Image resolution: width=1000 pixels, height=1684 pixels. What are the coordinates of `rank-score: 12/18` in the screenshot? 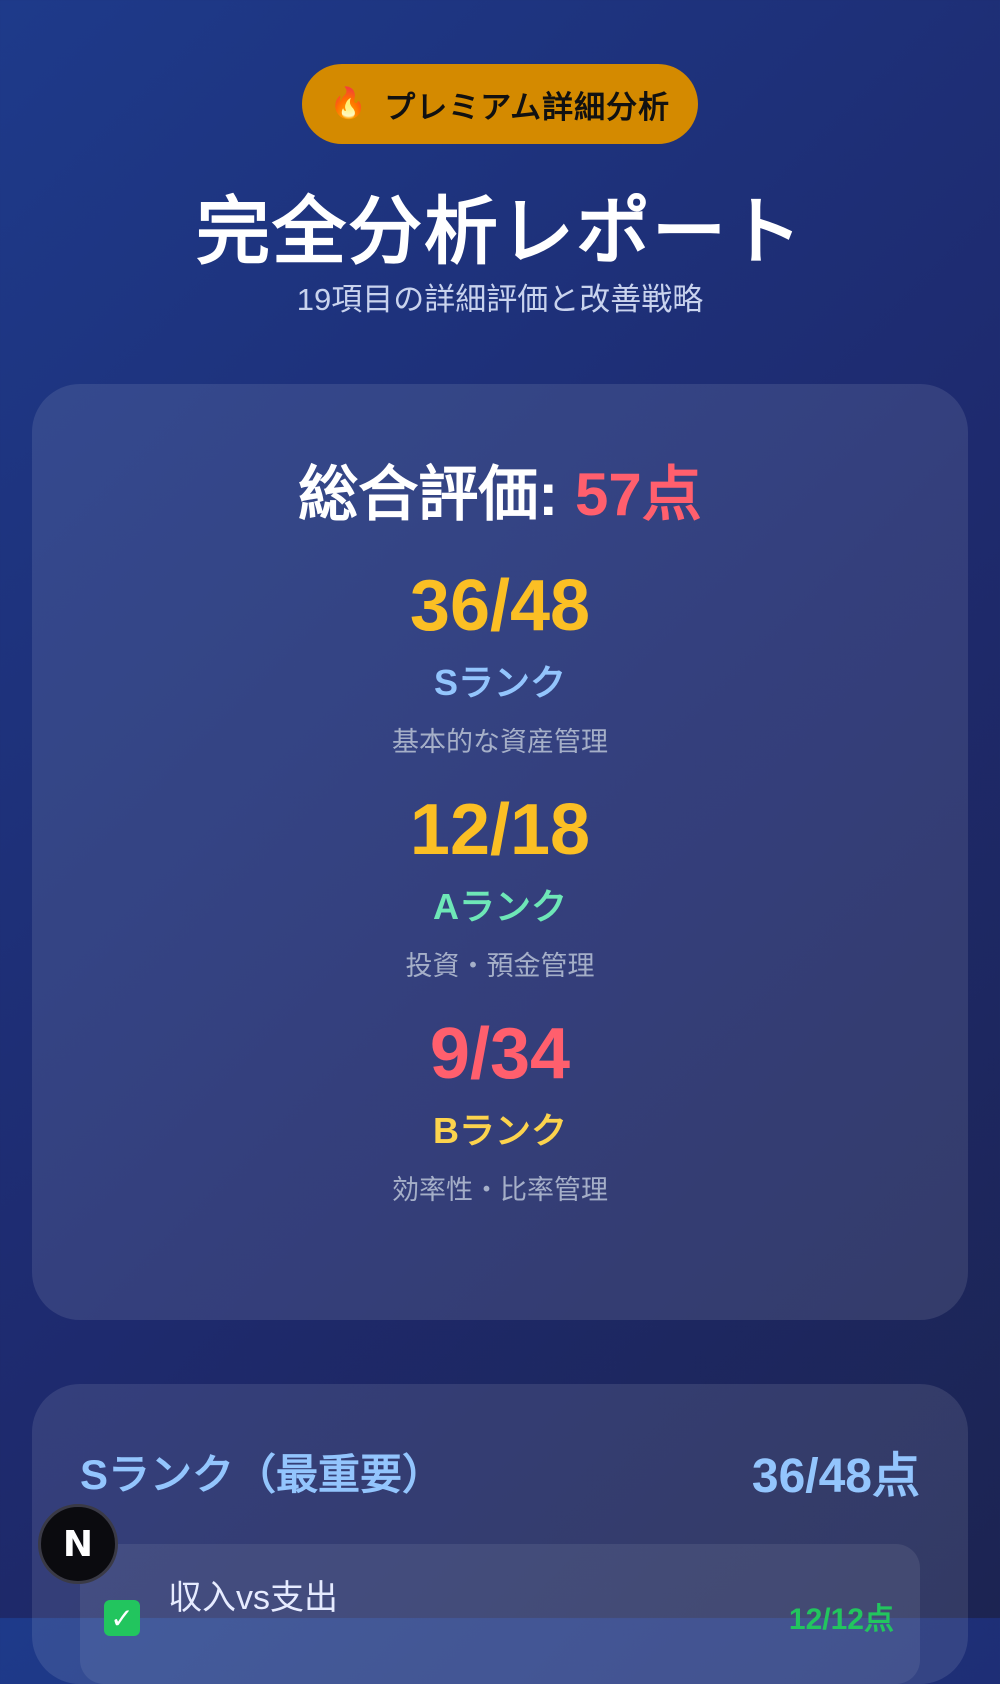 It's located at (500, 830).